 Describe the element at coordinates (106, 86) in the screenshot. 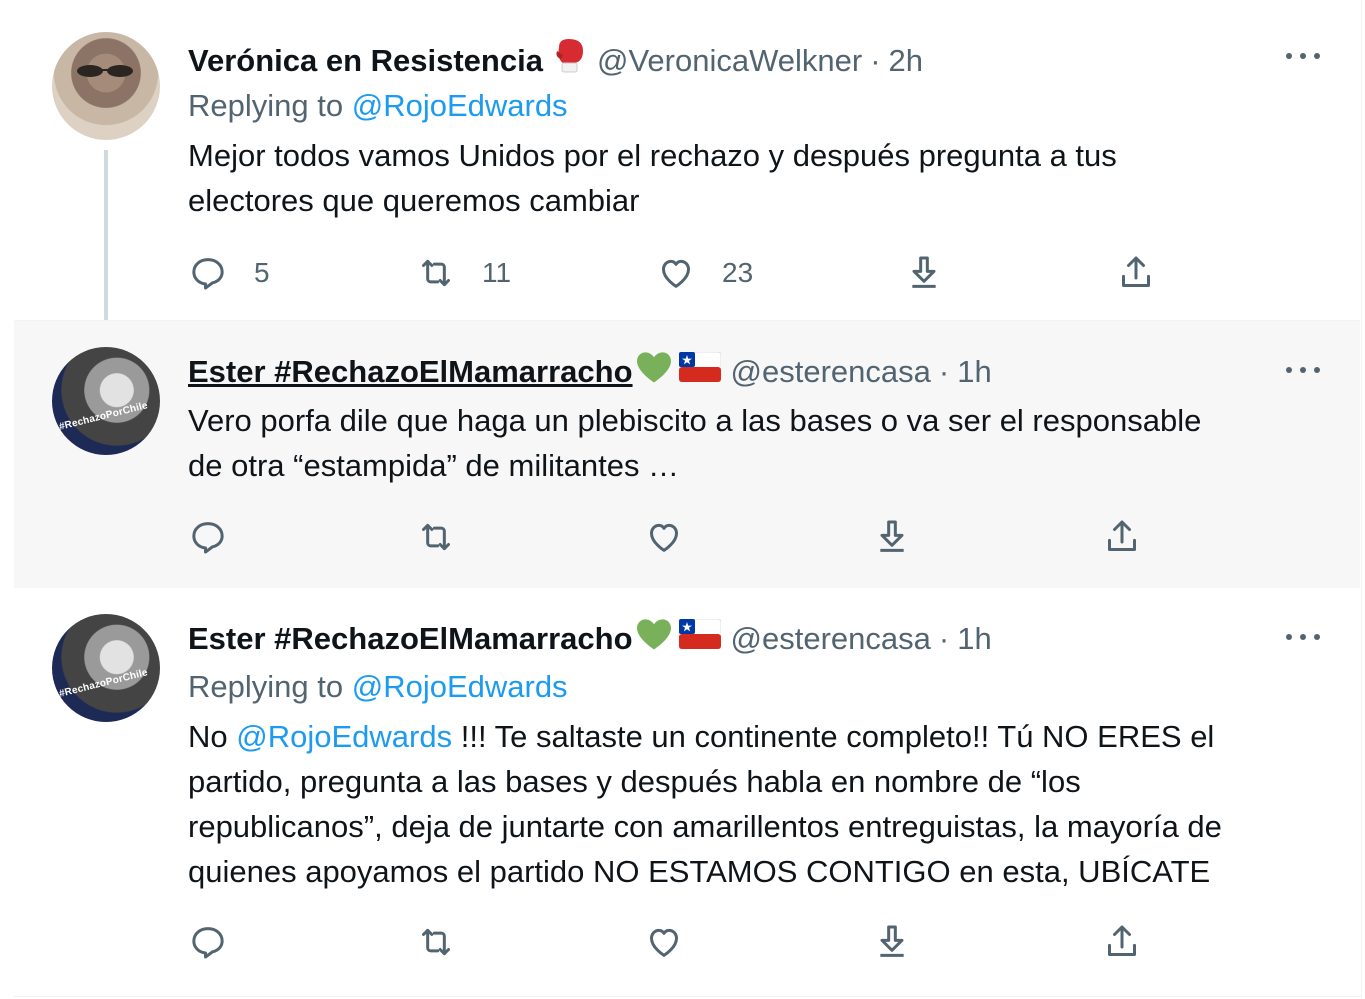

I see `avatar` at that location.